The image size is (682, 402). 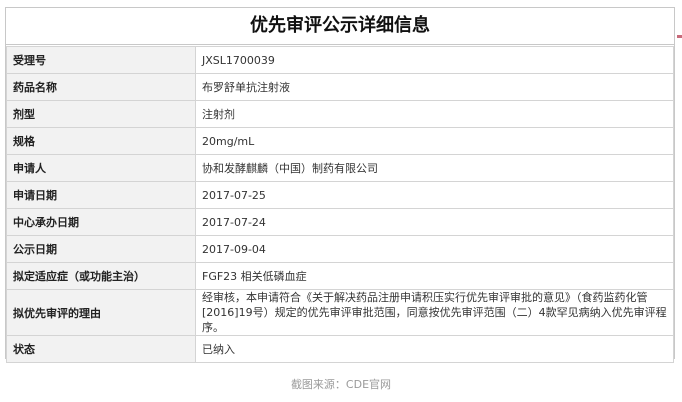 I want to click on table-row: 受理号 JXSL1700039, so click(x=340, y=60).